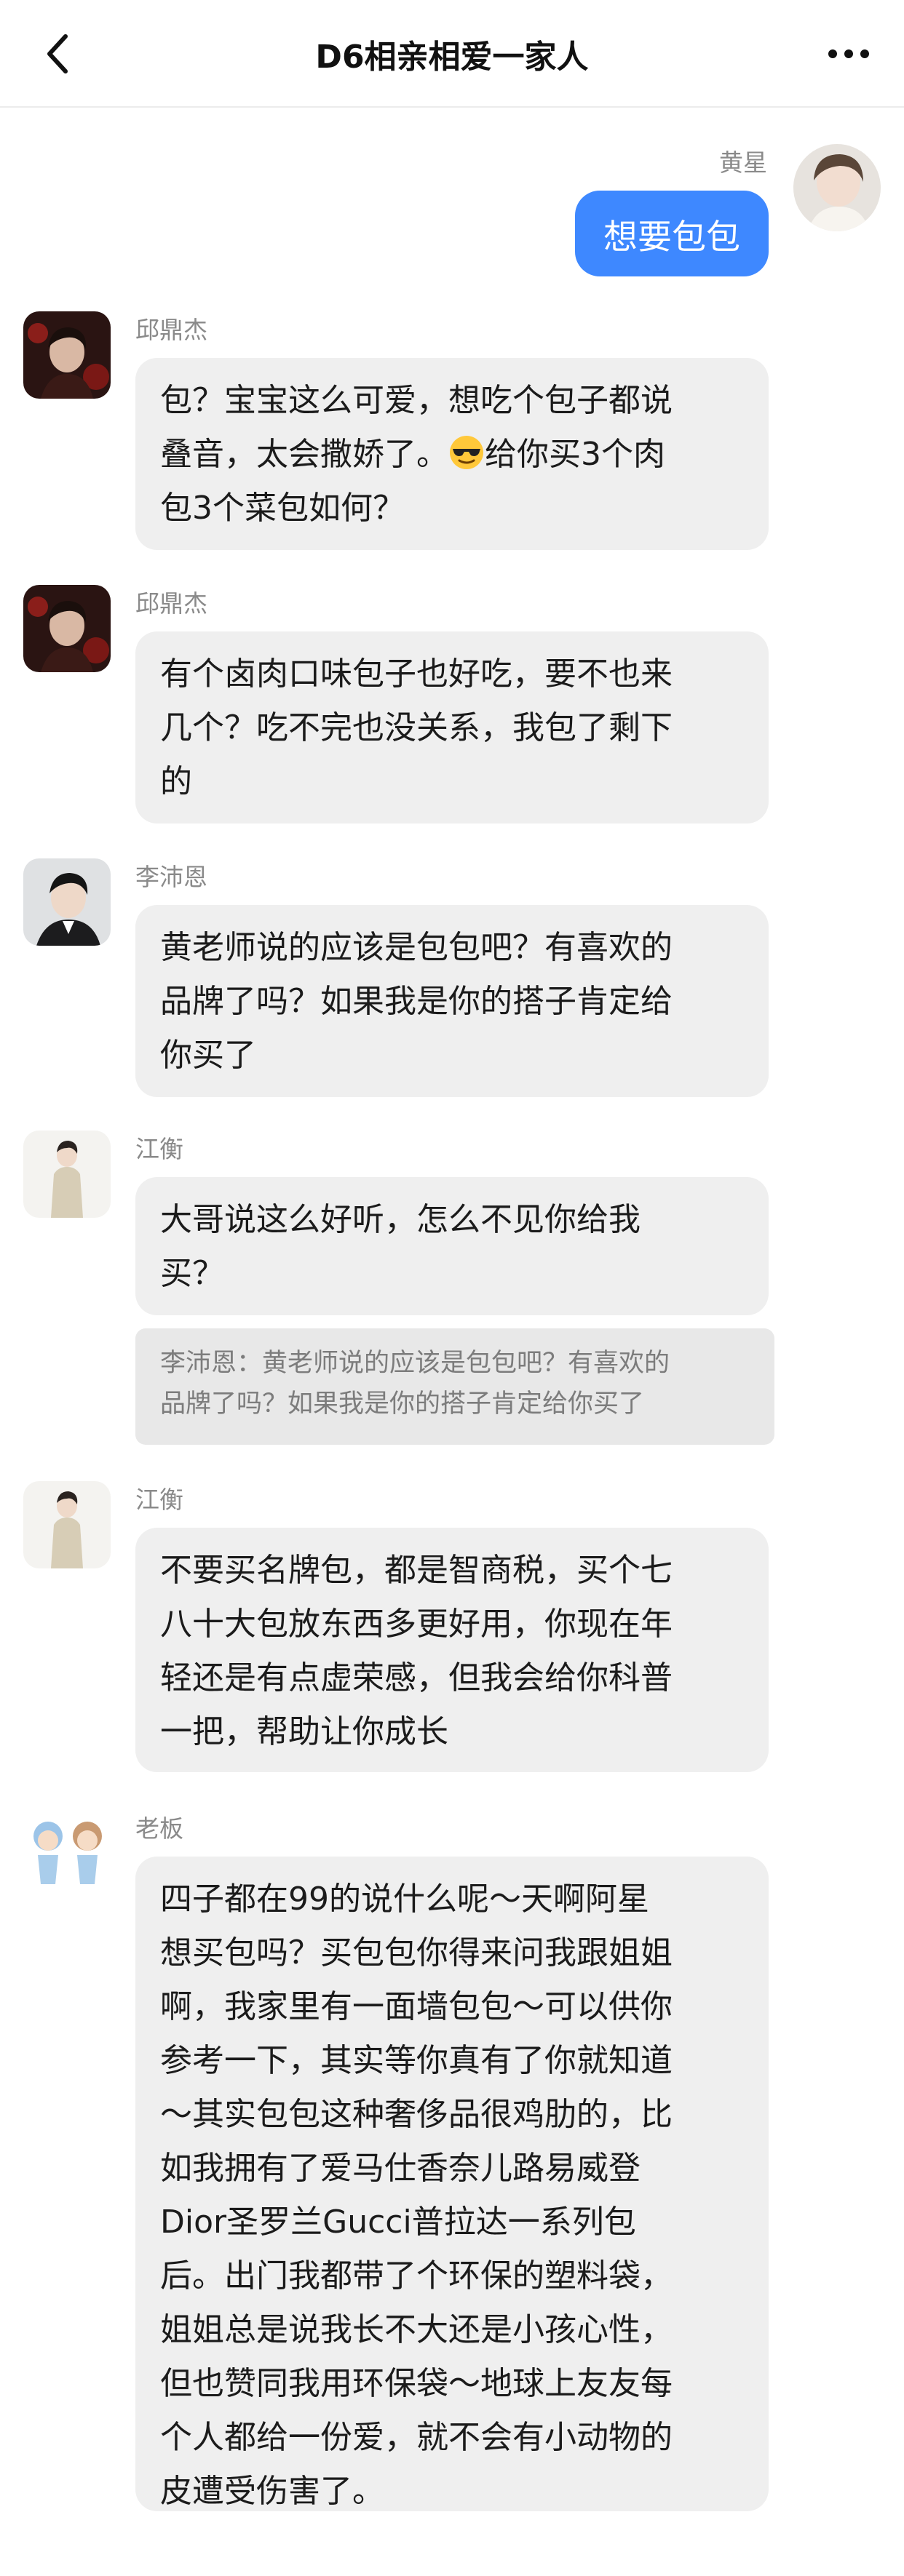 This screenshot has height=2576, width=904. Describe the element at coordinates (416, 2383) in the screenshot. I see `message-line: 但也赞同我用环保袋～地球上友友每` at that location.